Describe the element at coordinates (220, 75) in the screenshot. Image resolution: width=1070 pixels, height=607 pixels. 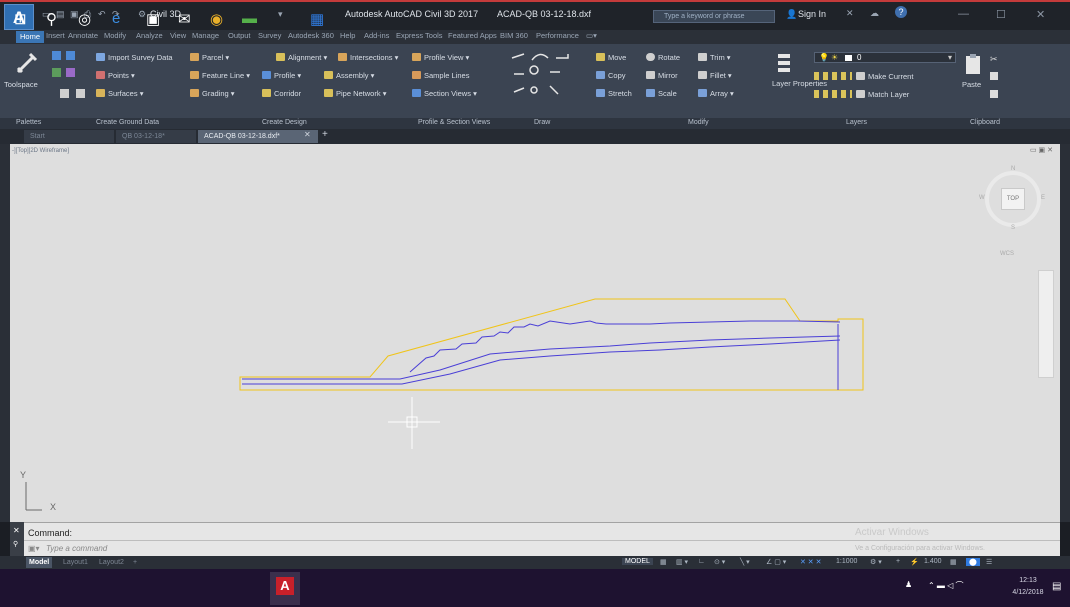
I see `feature-line-button: Feature Line ▾` at that location.